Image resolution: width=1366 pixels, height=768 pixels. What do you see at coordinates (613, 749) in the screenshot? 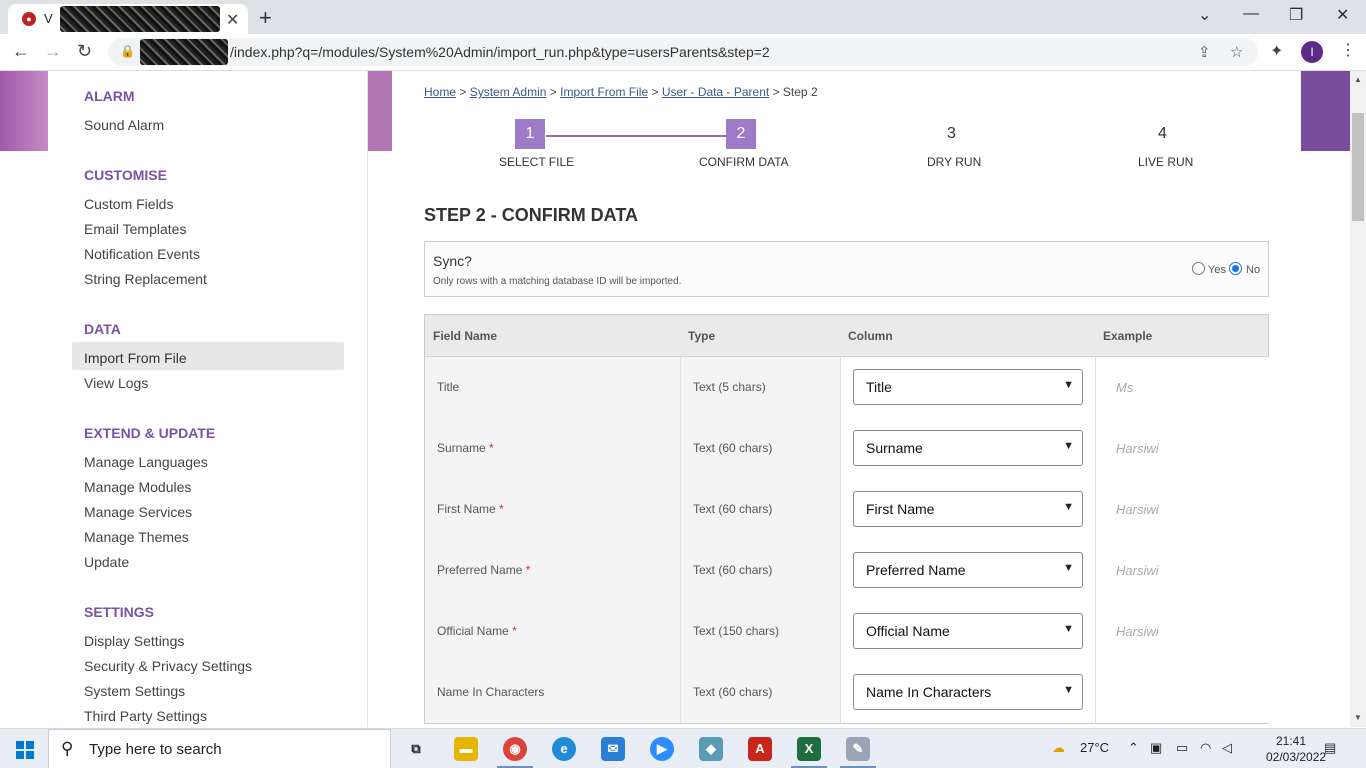
I see `mail-icon: ✉` at bounding box center [613, 749].